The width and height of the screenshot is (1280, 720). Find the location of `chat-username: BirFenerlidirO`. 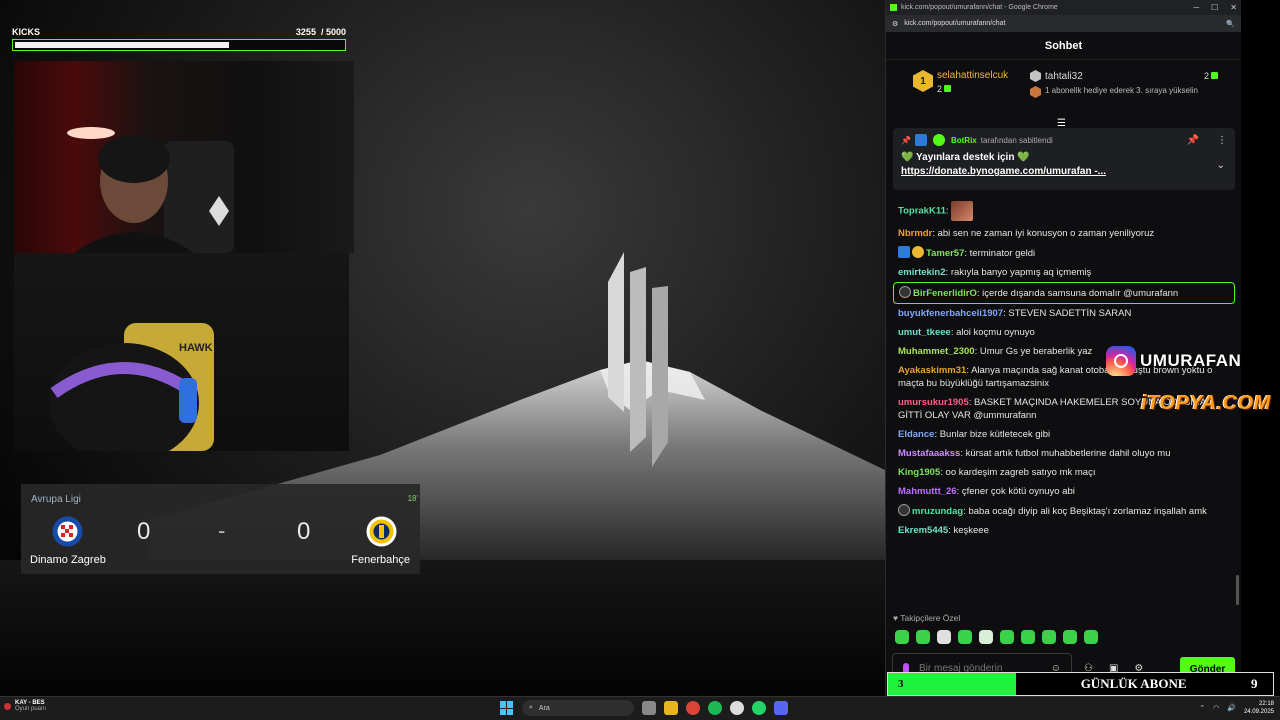

chat-username: BirFenerlidirO is located at coordinates (945, 293).